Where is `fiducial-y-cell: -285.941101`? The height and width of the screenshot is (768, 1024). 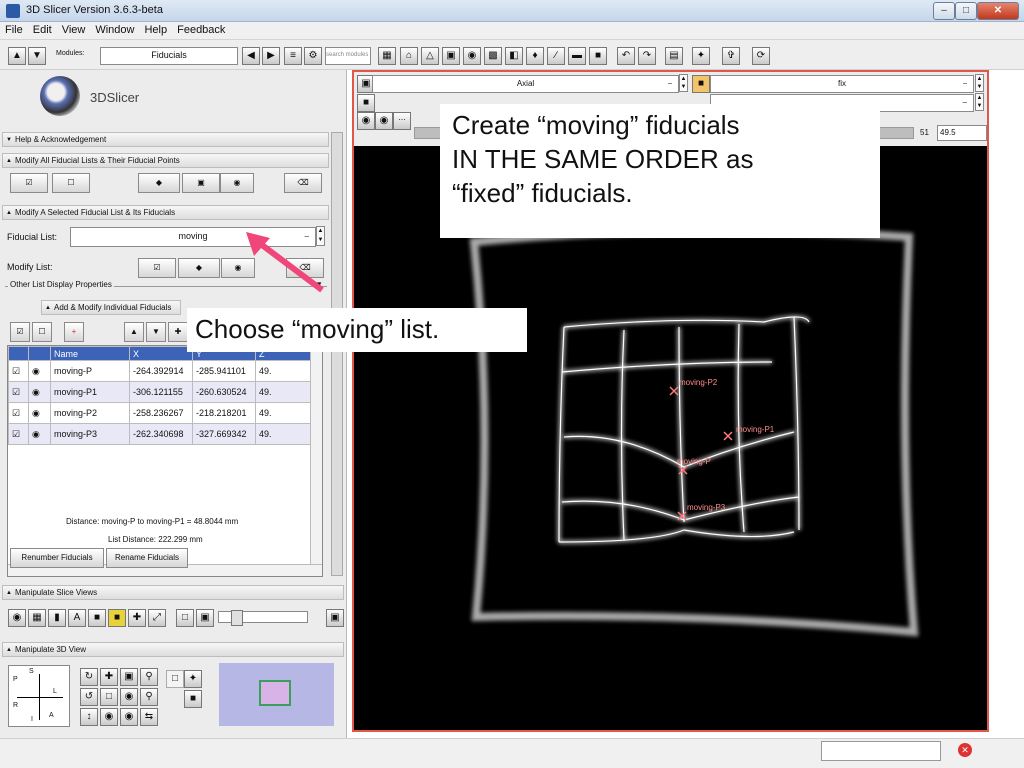 fiducial-y-cell: -285.941101 is located at coordinates (224, 371).